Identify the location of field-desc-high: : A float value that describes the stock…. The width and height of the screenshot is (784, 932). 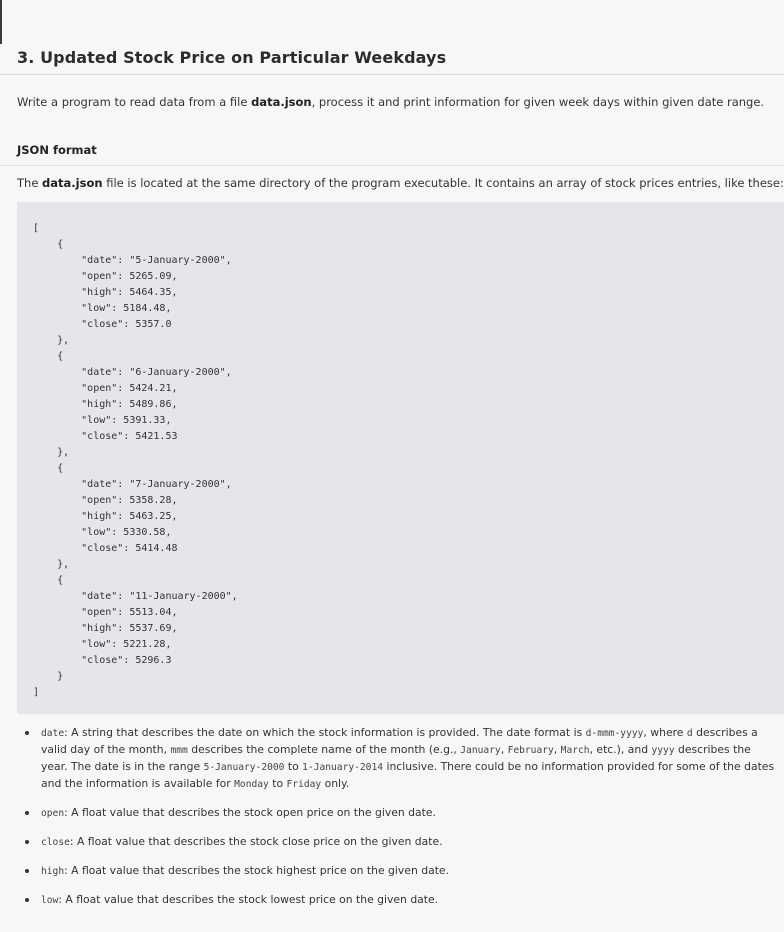
(256, 870).